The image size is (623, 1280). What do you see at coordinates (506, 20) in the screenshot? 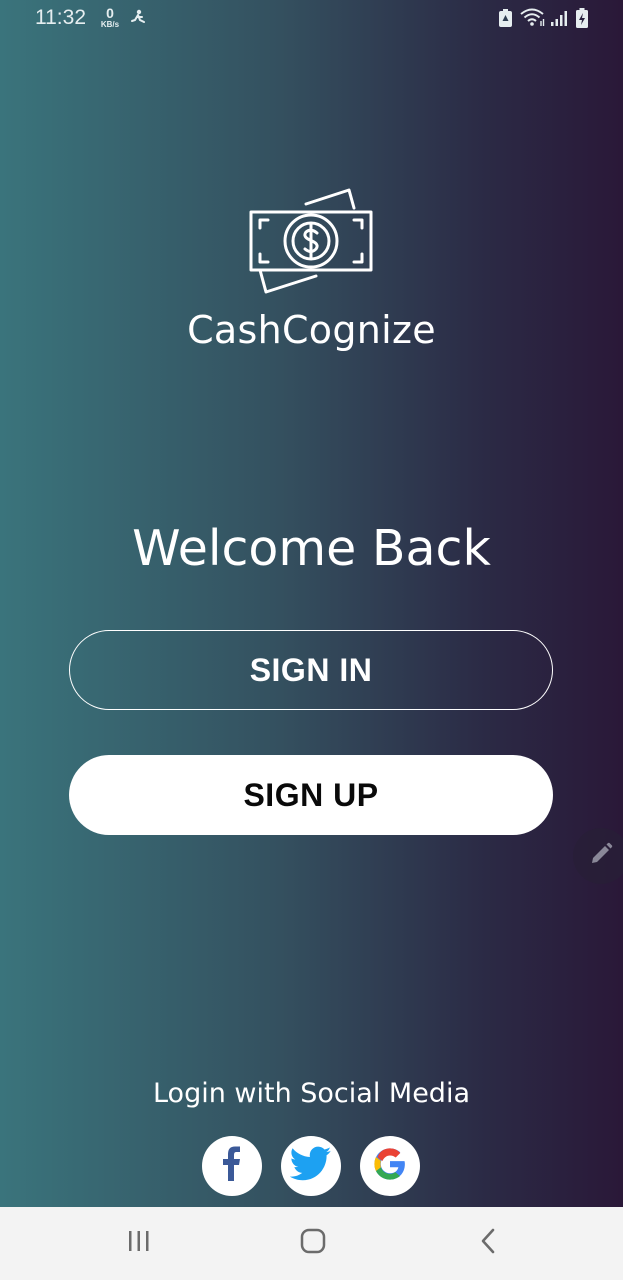
I see `battery-saver-icon` at bounding box center [506, 20].